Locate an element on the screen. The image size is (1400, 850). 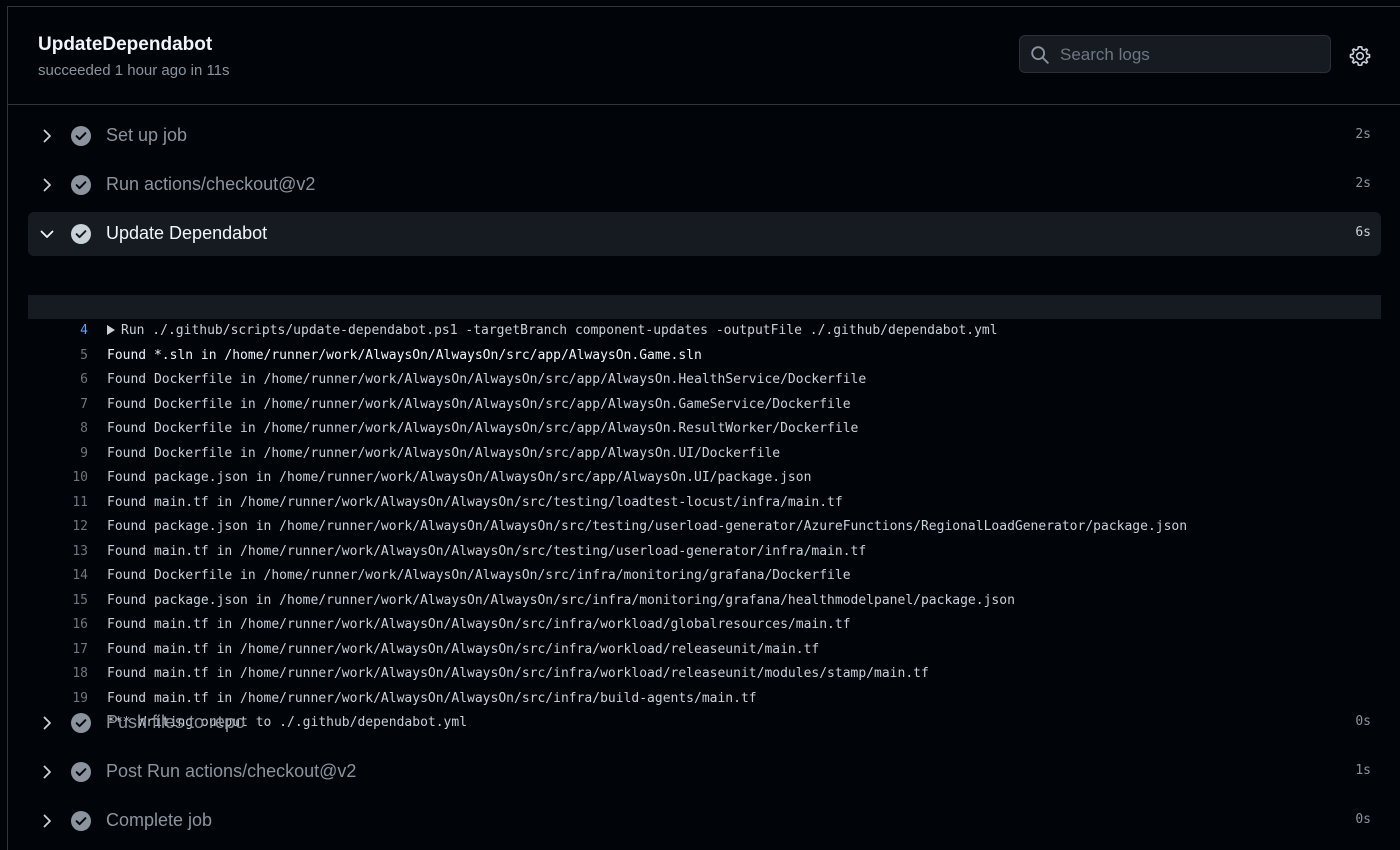
step-run-checkout: Run actions/checkout@v2 2s is located at coordinates (704, 185).